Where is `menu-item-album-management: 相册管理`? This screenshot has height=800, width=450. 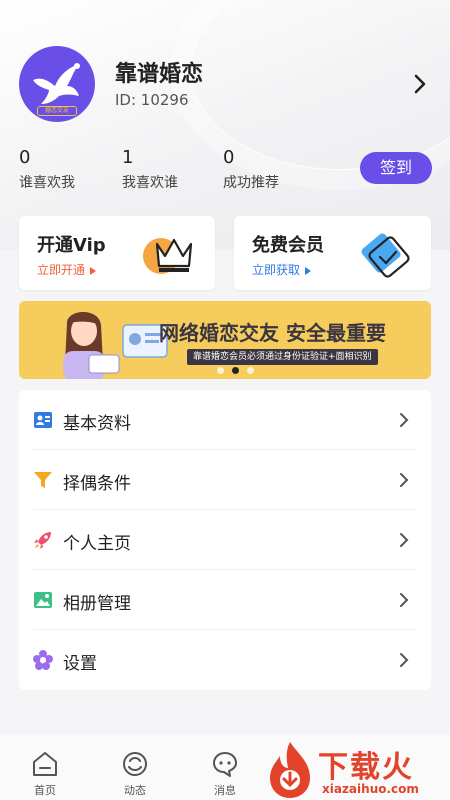 menu-item-album-management: 相册管理 is located at coordinates (225, 600).